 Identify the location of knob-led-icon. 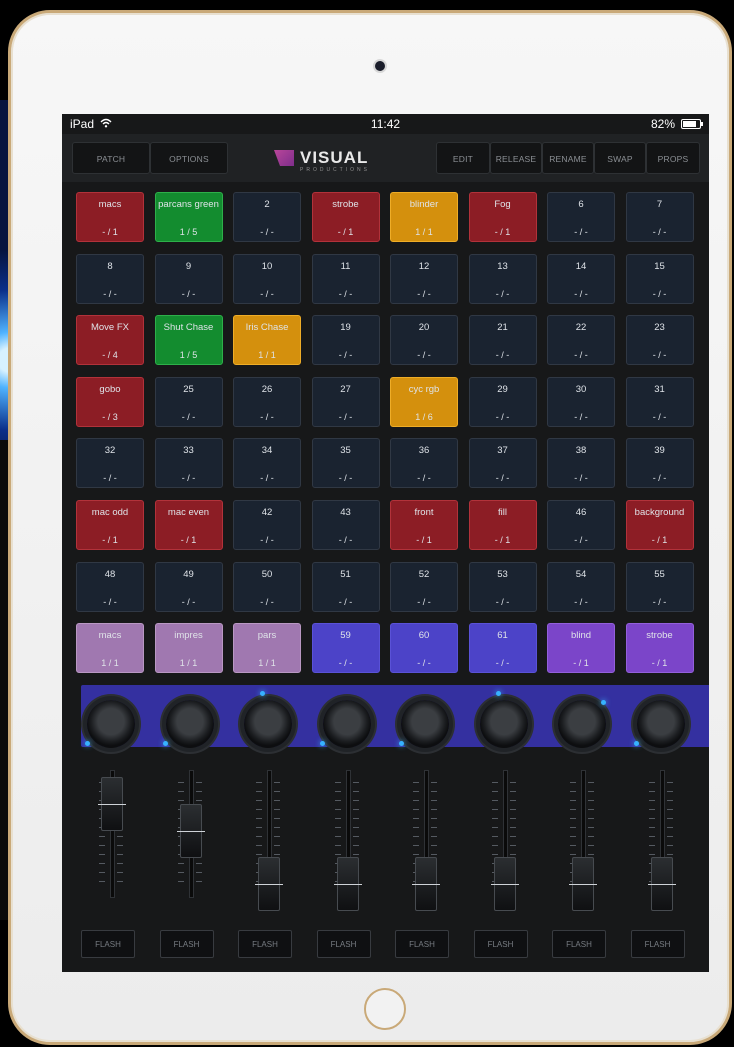
(87, 744).